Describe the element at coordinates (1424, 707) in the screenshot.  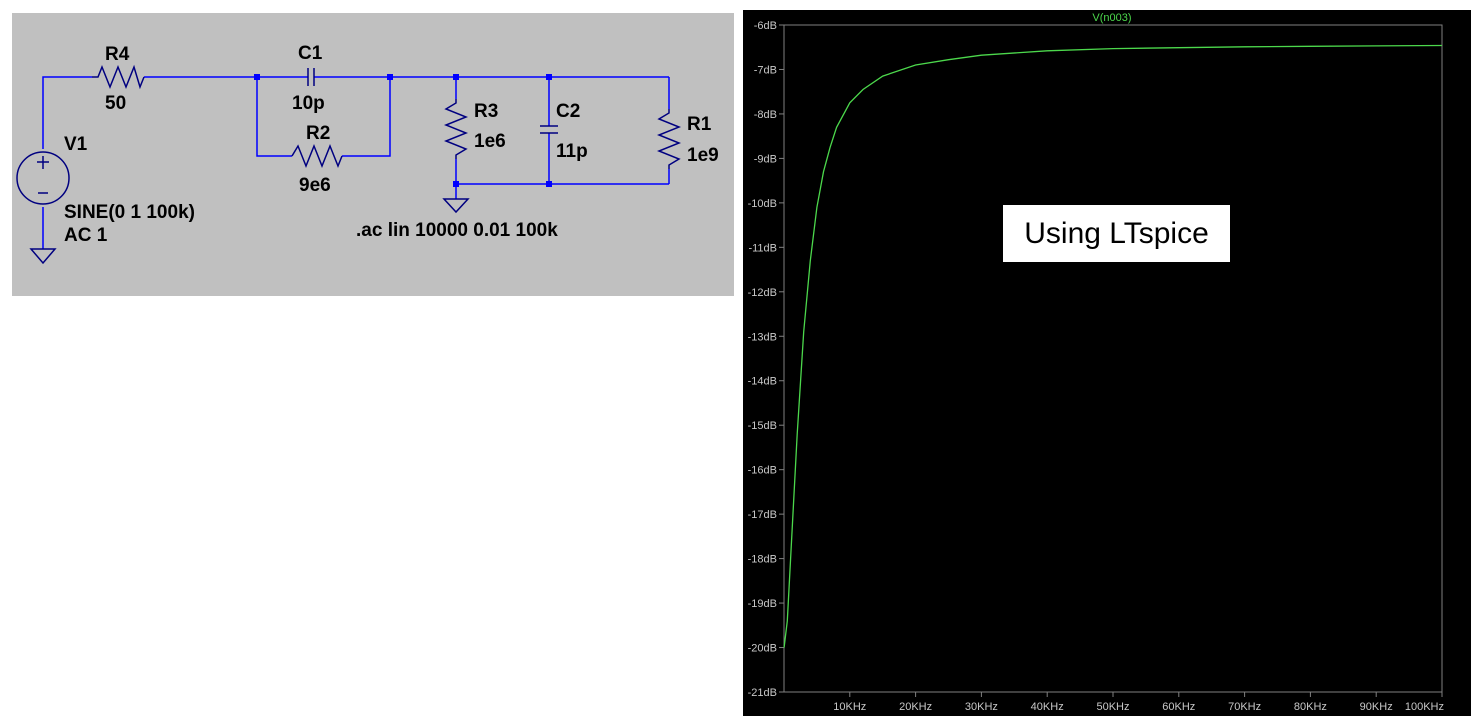
I see `x-tick-label: 100KHz` at that location.